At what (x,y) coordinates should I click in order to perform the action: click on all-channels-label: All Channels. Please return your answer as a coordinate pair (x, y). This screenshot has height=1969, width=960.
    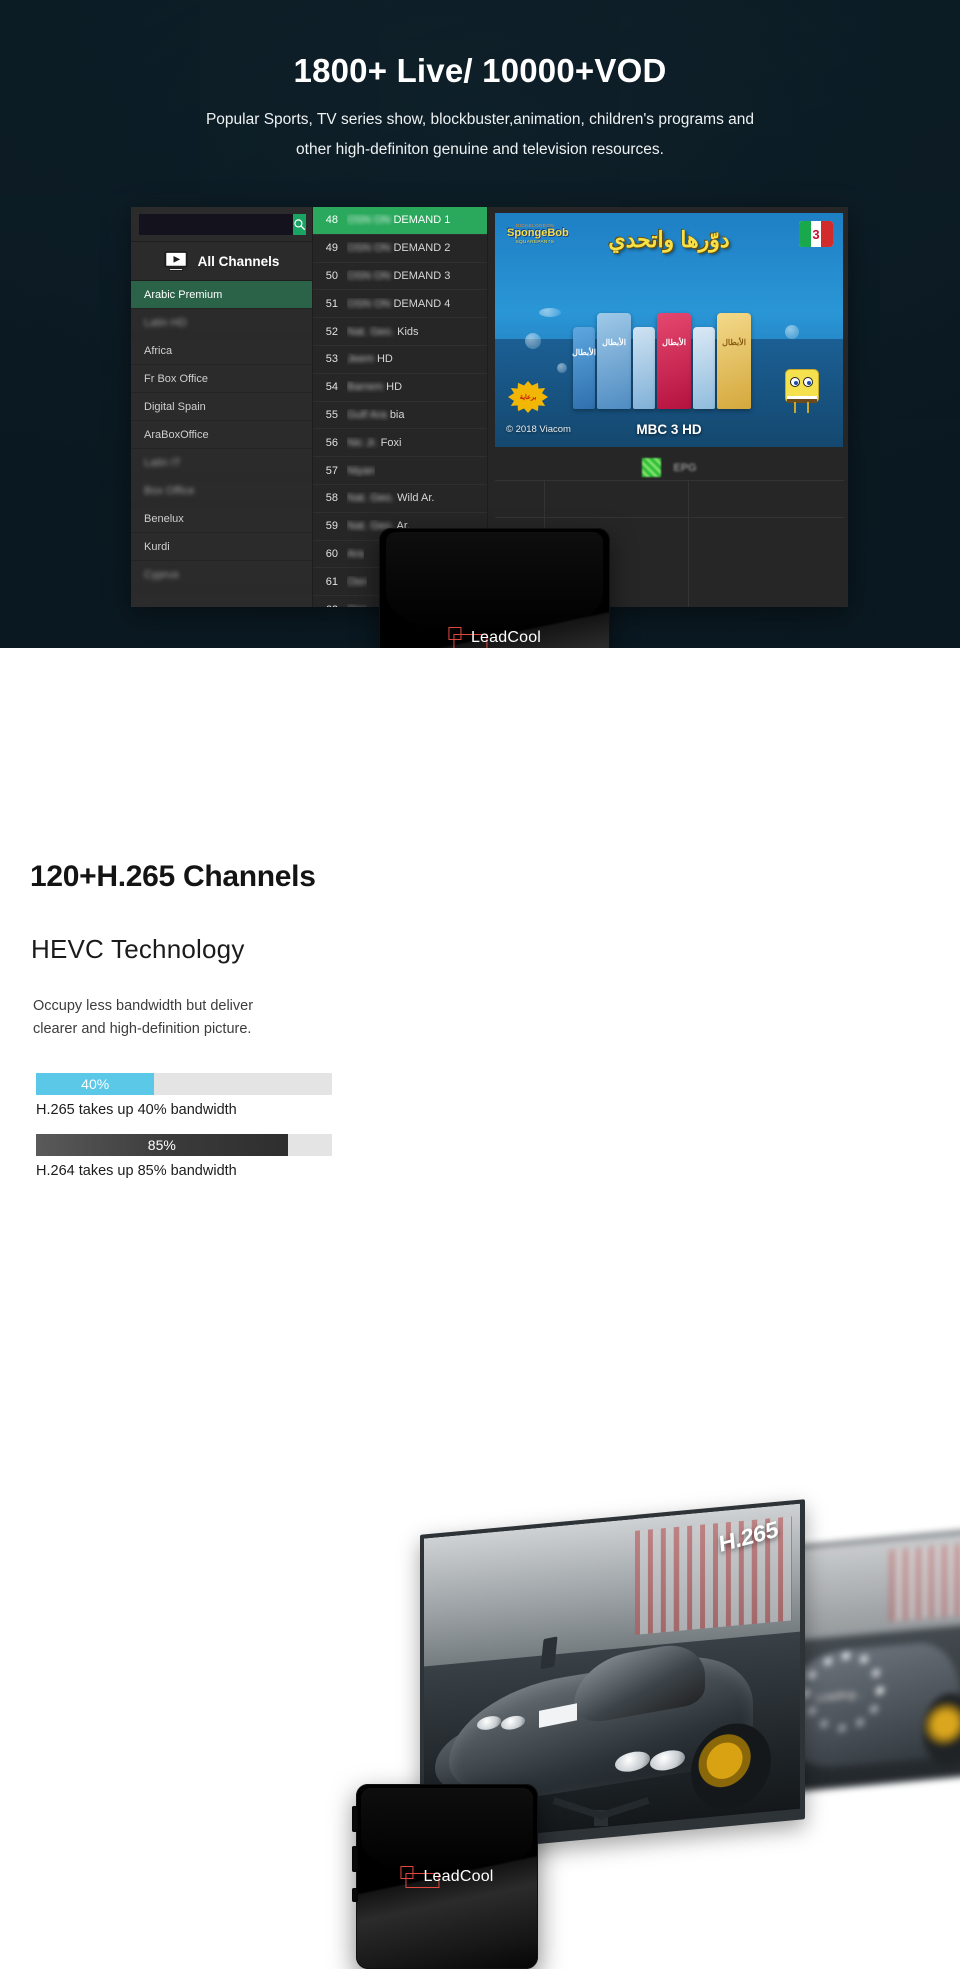
    Looking at the image, I should click on (238, 261).